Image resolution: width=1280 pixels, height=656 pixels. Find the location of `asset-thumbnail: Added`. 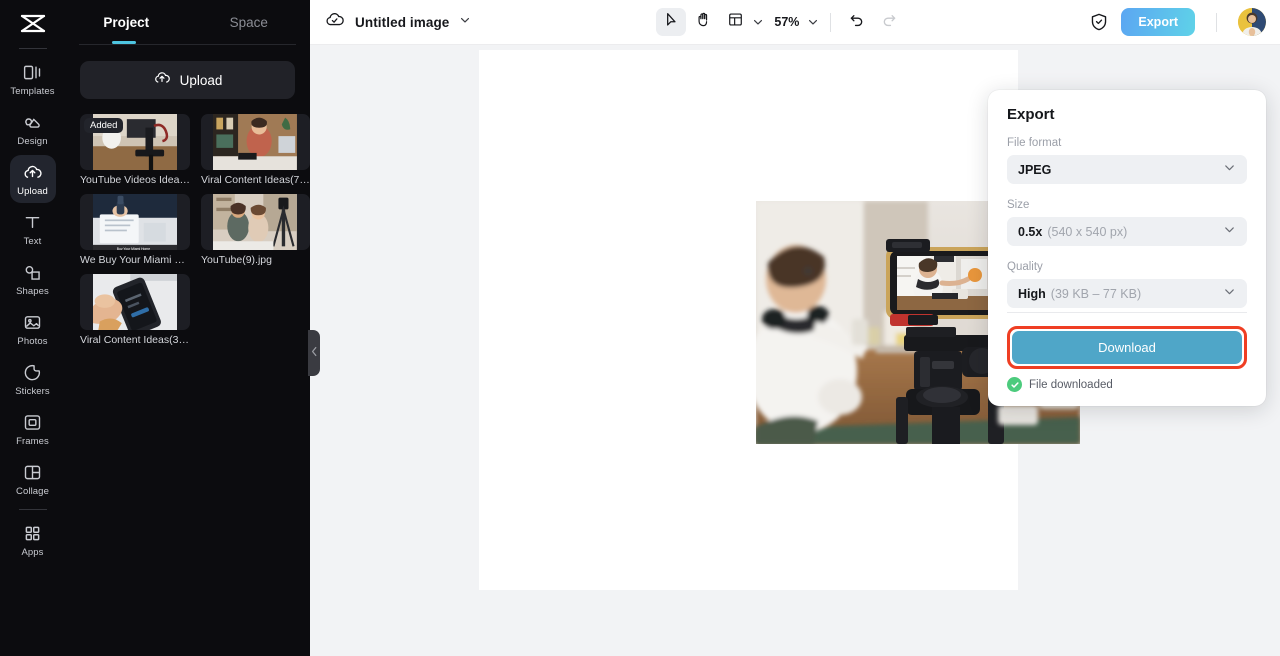

asset-thumbnail: Added is located at coordinates (135, 142).